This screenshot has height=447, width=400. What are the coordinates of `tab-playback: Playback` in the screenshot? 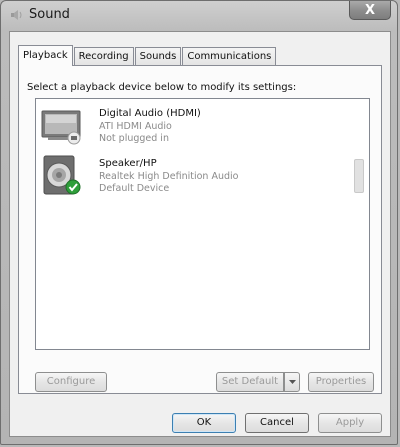 It's located at (45, 55).